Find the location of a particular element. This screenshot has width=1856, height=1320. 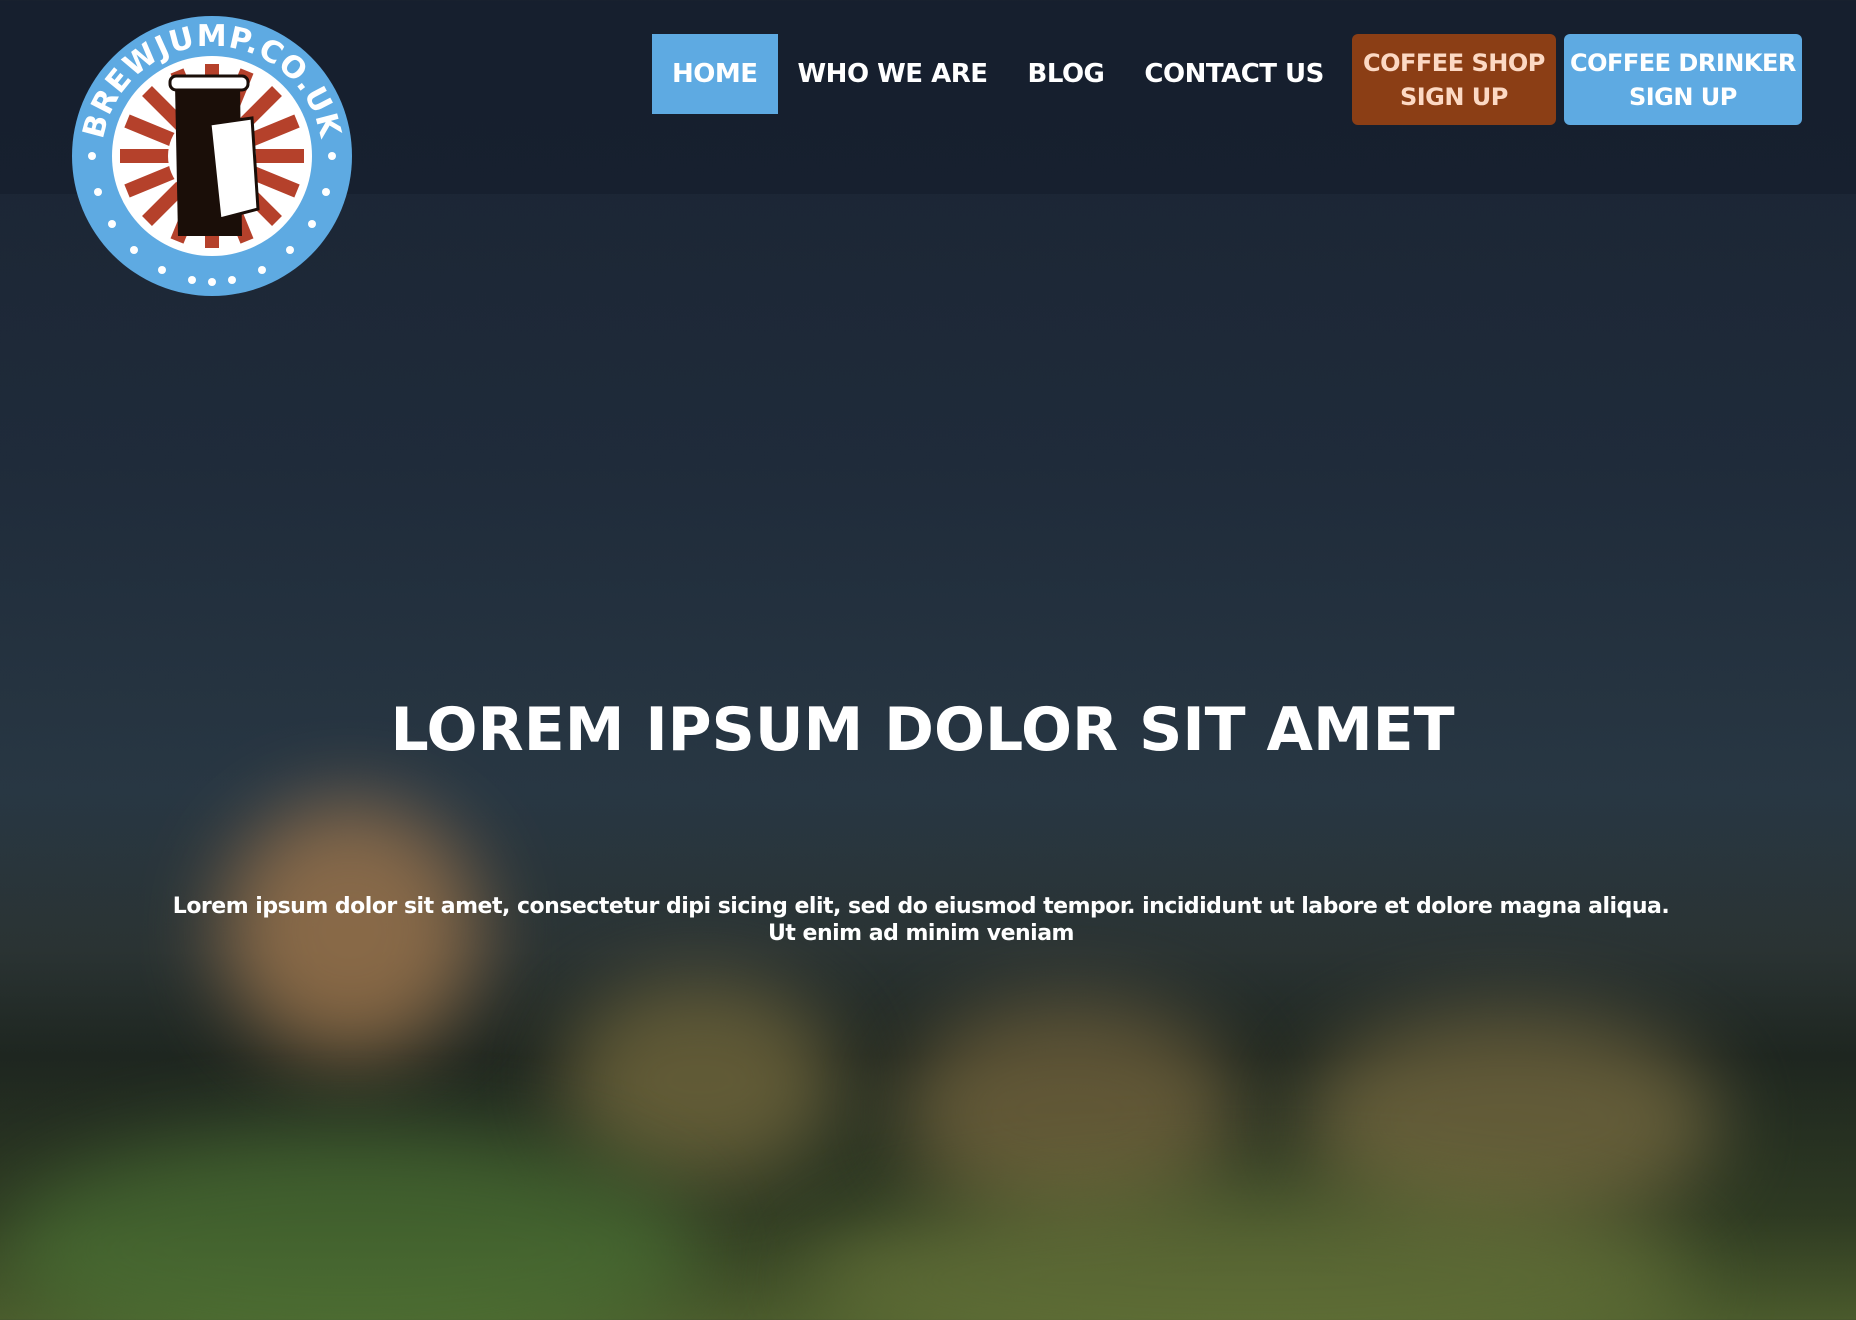

nav-blog: BLOG is located at coordinates (1066, 74).